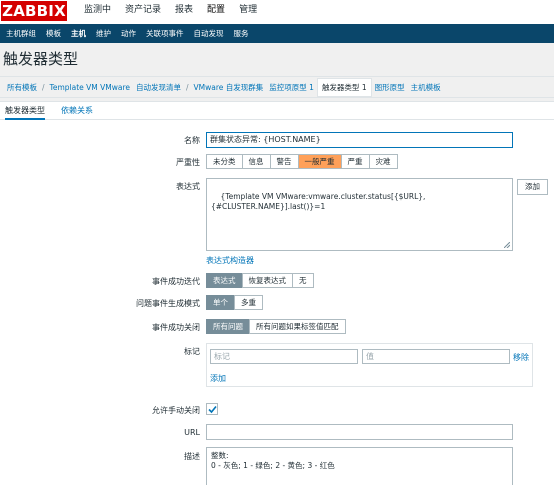  I want to click on description-textarea: 整数: 0 - 灰色; 1 - 绿色; 2 - 黄色; 3 - 红色, so click(359, 466).